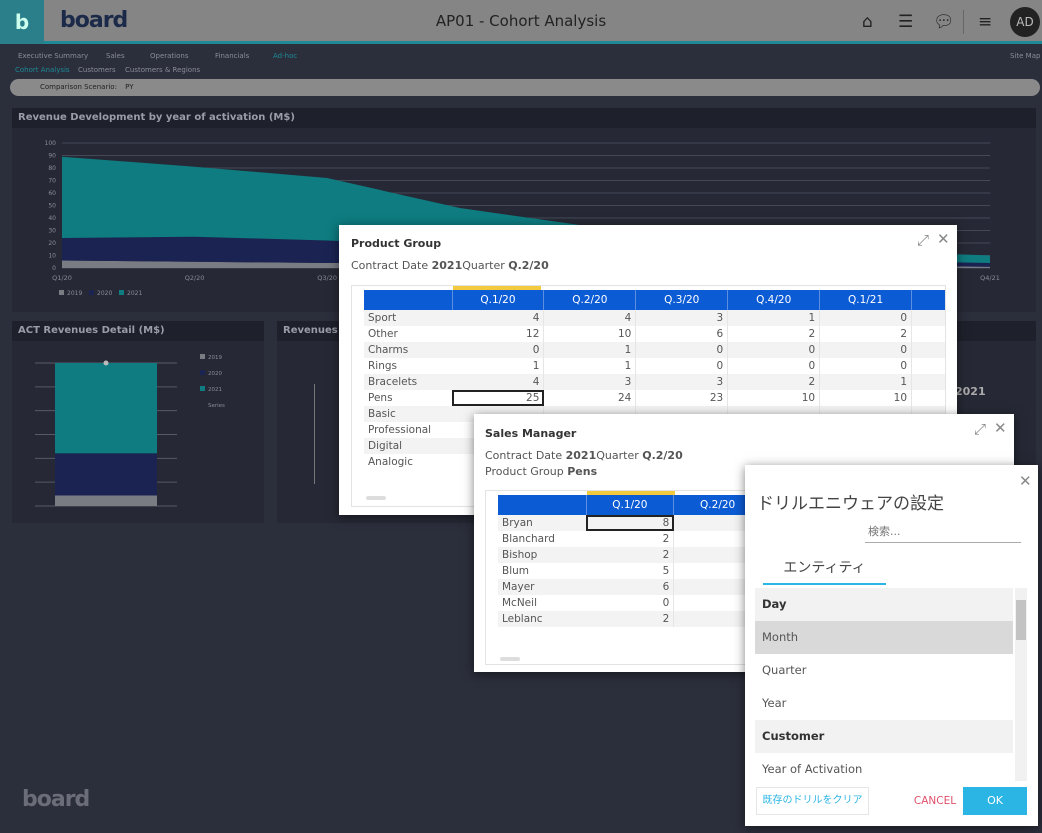 This screenshot has width=1042, height=833. I want to click on menu-icon: ≡, so click(985, 22).